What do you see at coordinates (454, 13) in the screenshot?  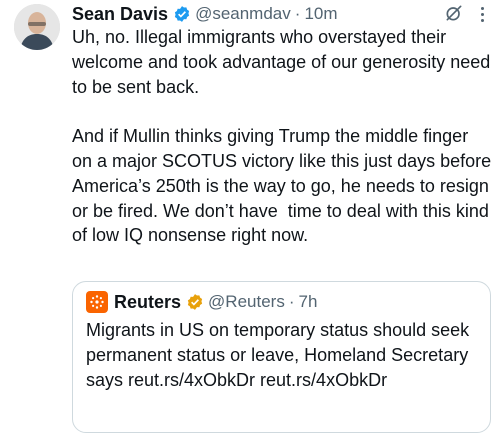 I see `grok-icon` at bounding box center [454, 13].